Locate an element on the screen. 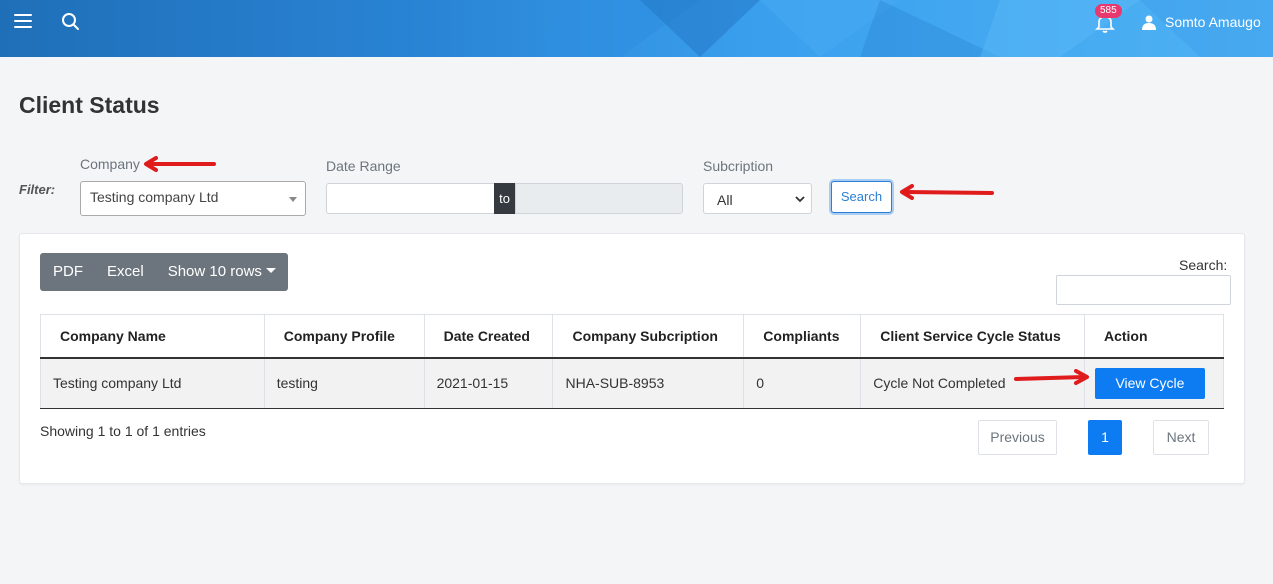 This screenshot has width=1273, height=584. user-name: Somto Amaugo is located at coordinates (1213, 22).